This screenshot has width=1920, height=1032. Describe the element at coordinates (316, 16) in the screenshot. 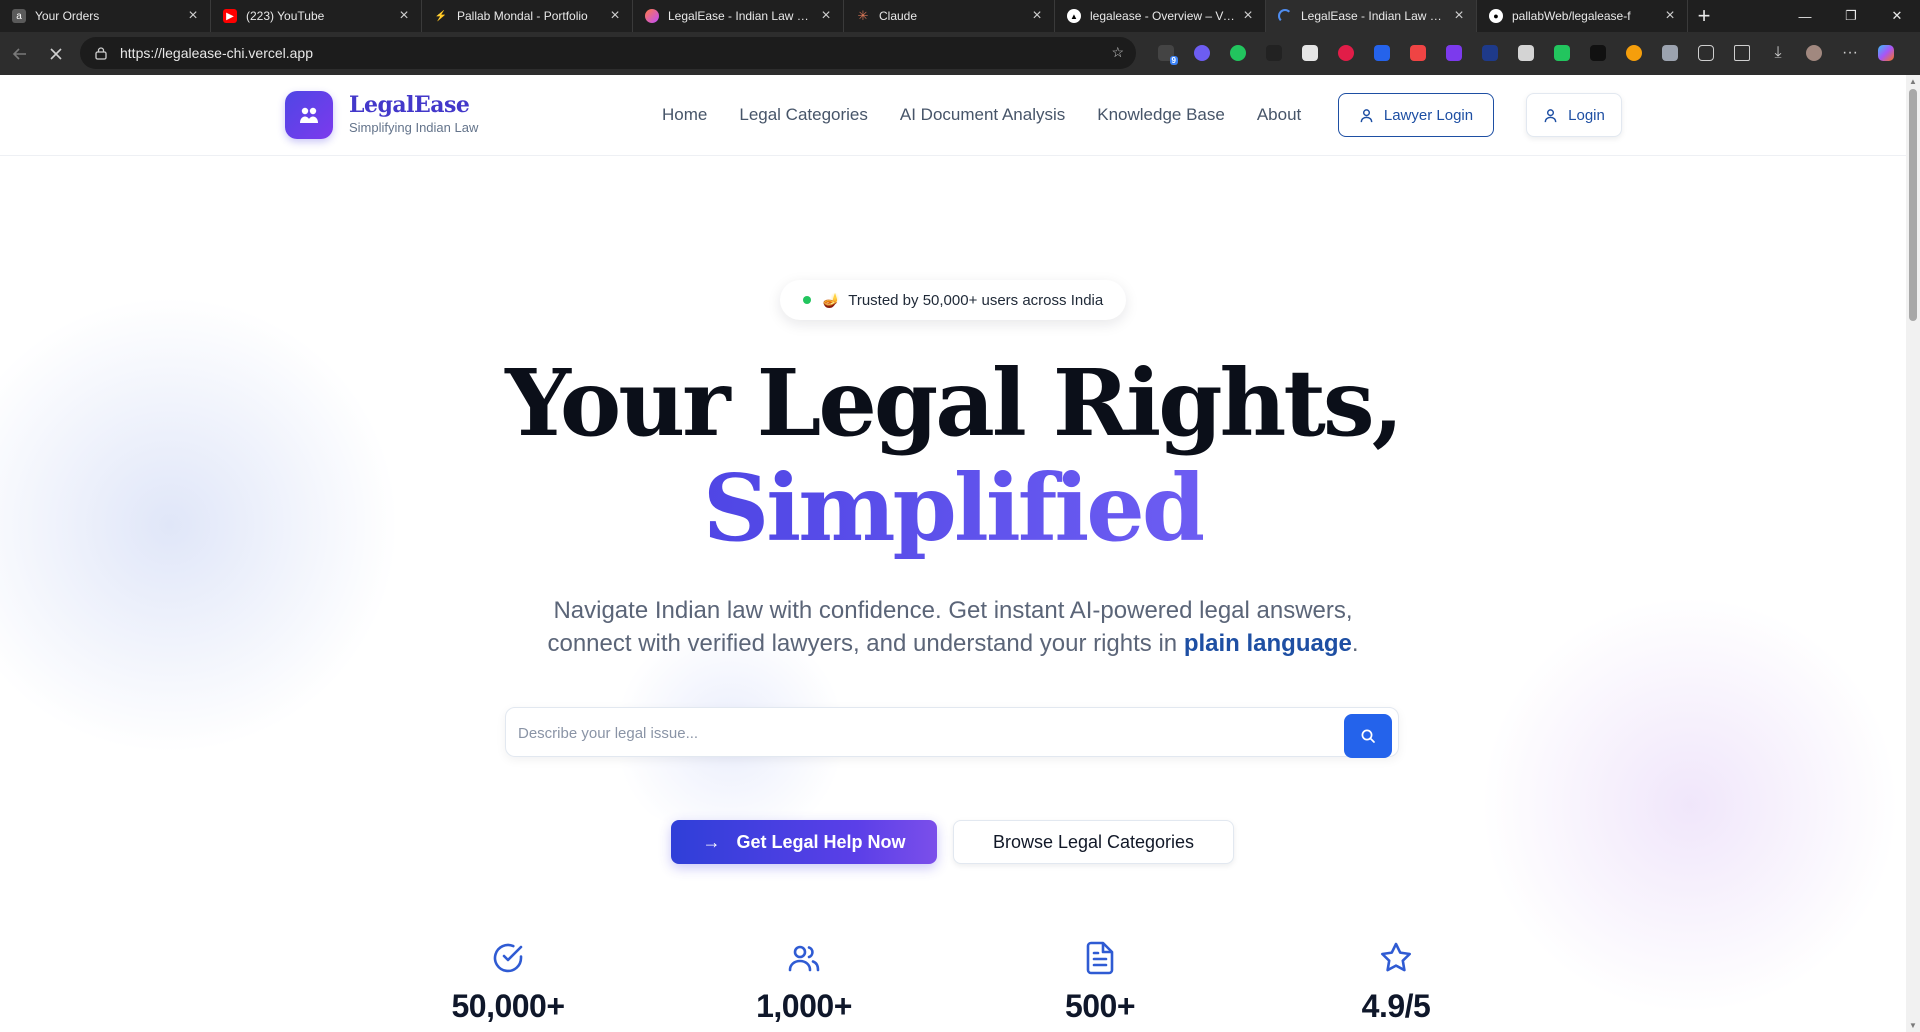

I see `browser-tab: ▶ (223) YouTube ×` at that location.